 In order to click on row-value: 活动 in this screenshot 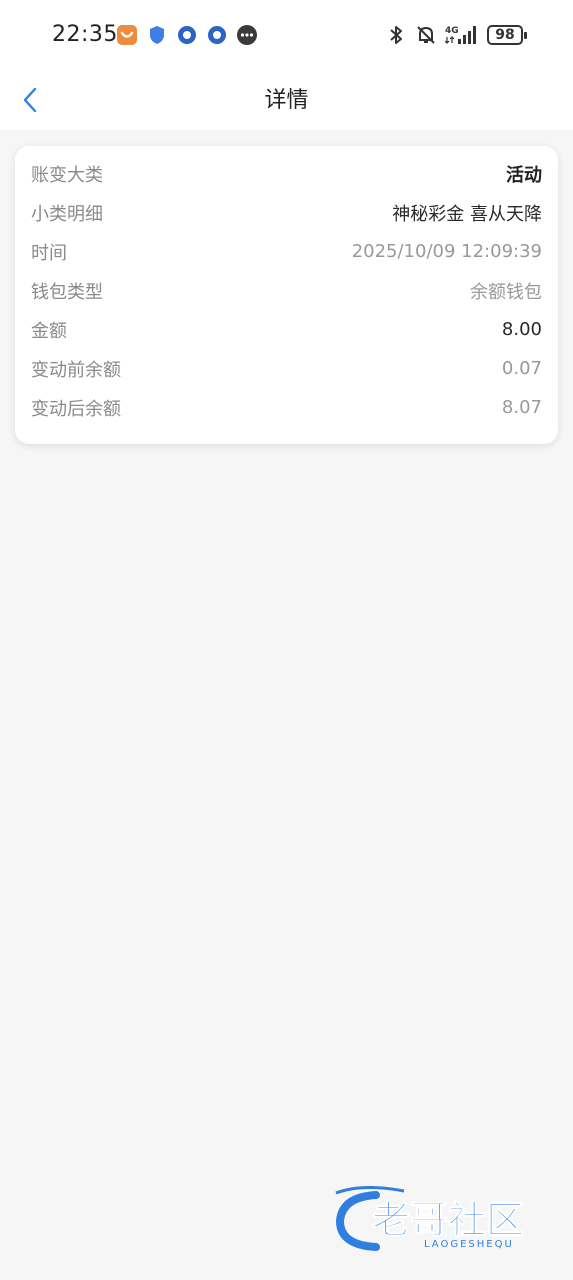, I will do `click(524, 175)`.